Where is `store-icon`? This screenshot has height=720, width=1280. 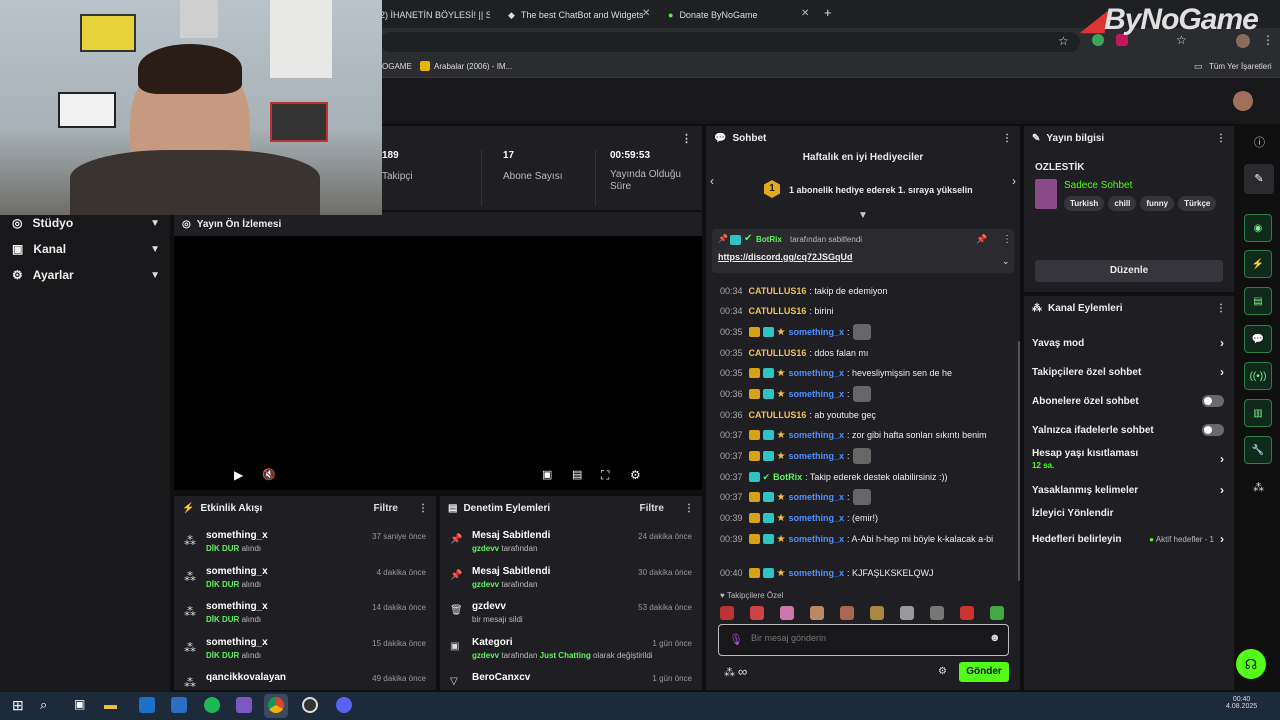 store-icon is located at coordinates (179, 705).